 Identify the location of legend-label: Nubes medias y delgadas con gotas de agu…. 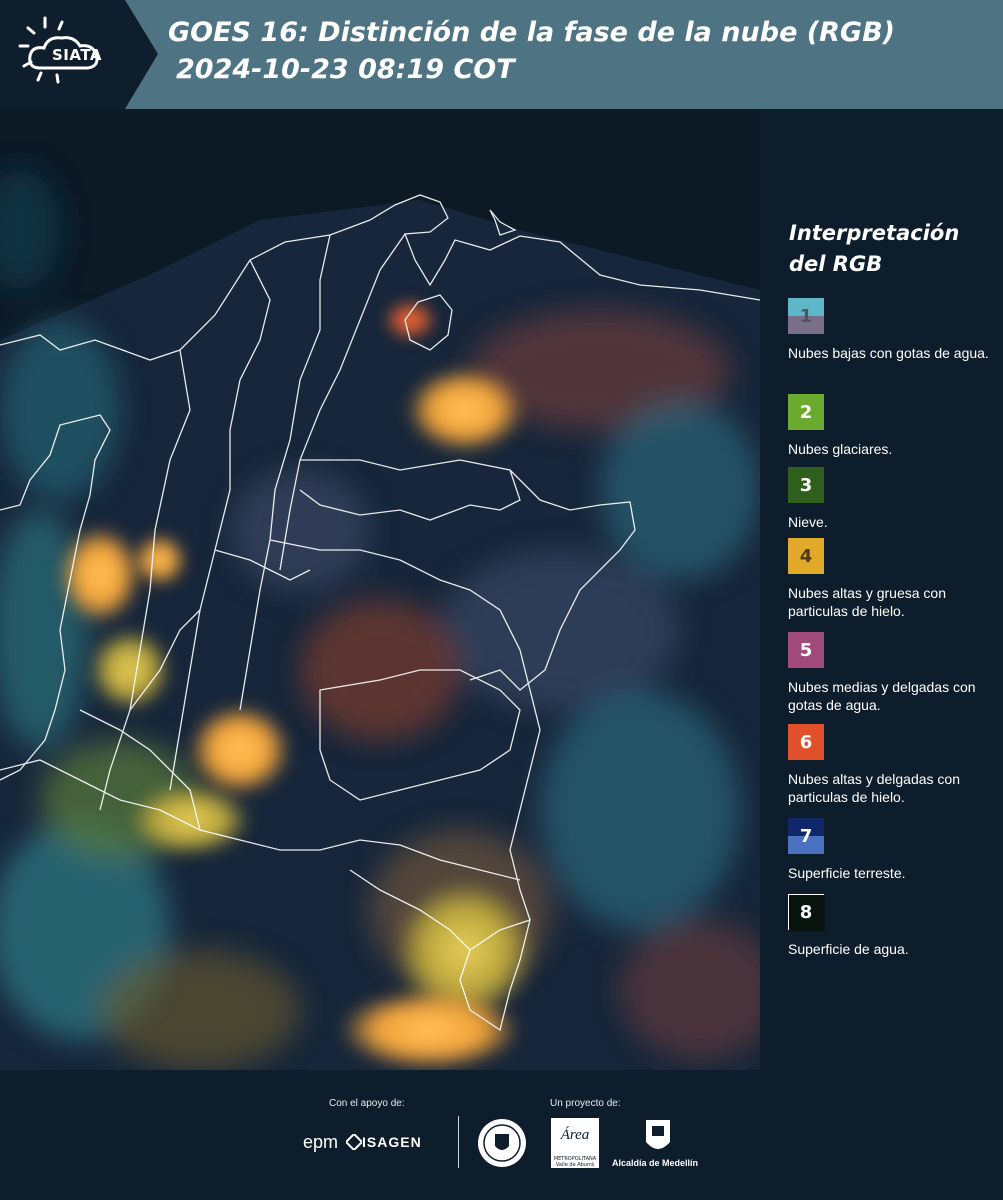
(882, 696).